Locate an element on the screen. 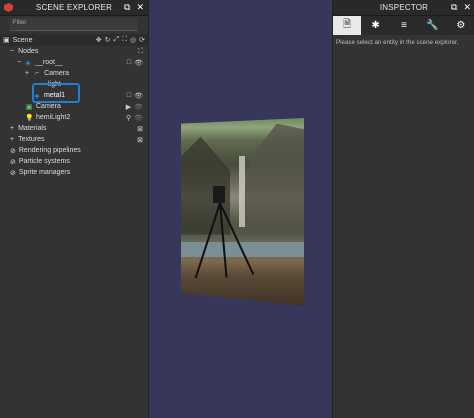 This screenshot has height=418, width=474. camera-icon: ▶ is located at coordinates (128, 107).